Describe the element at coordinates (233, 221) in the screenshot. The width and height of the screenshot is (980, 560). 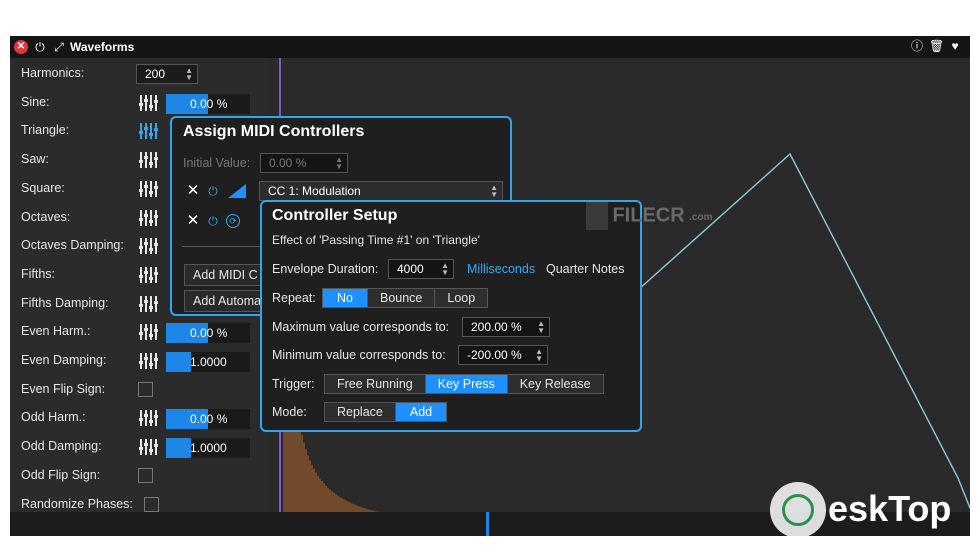
I see `clock-icon: ⟳` at that location.